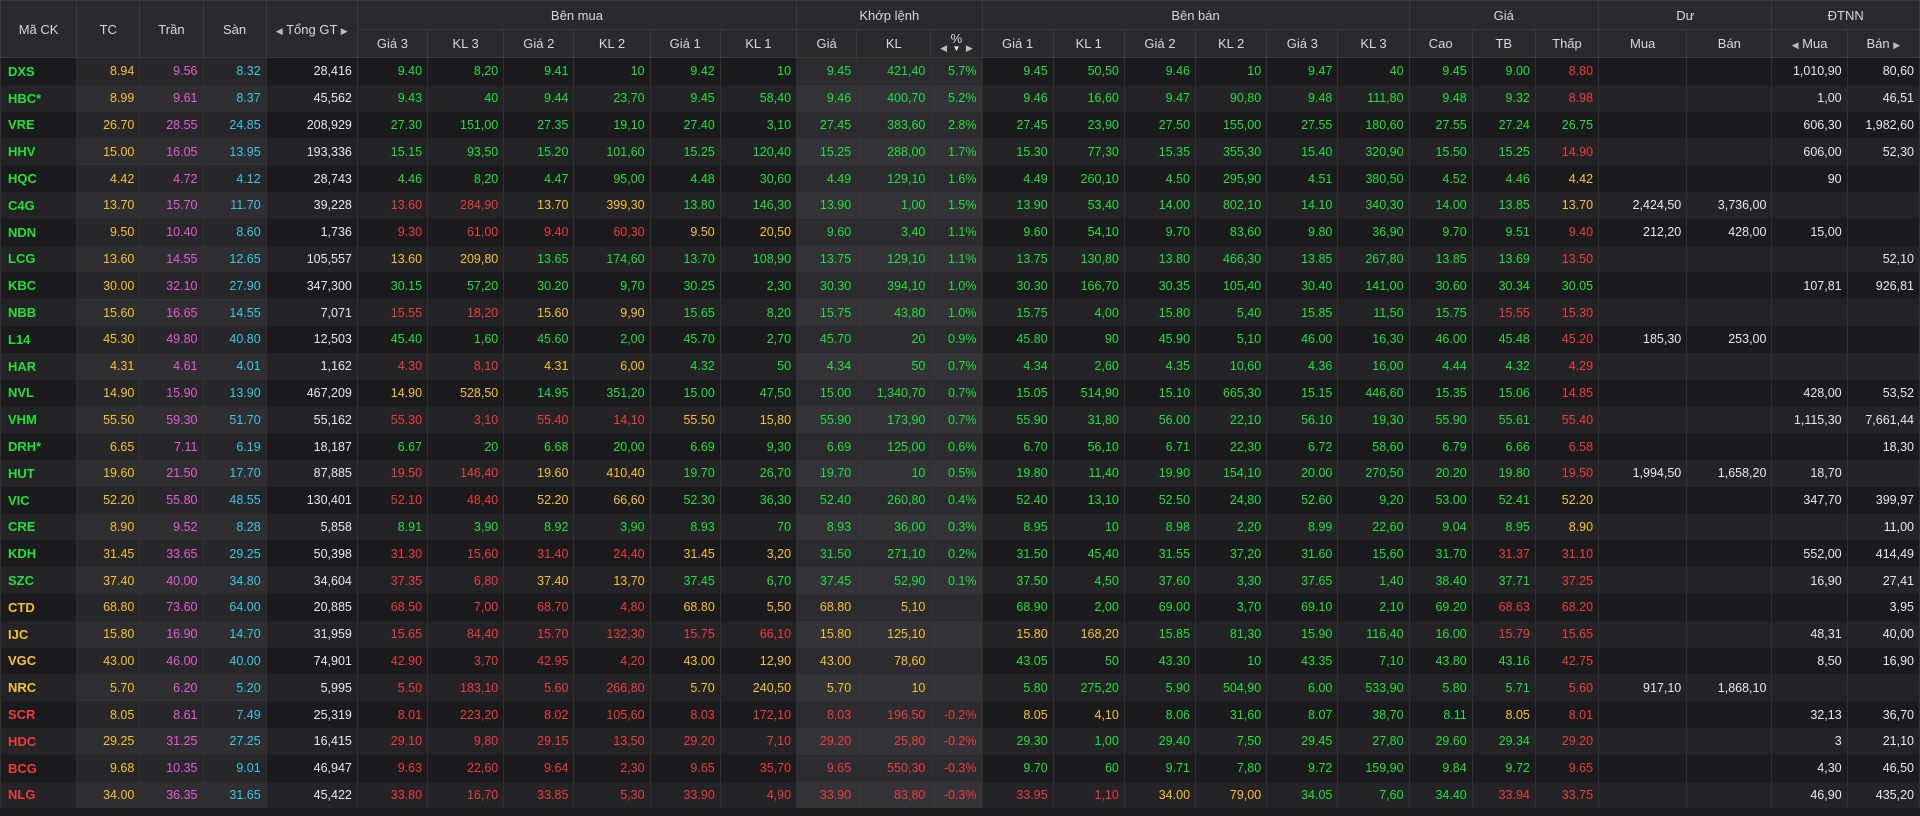 This screenshot has width=1920, height=816. Describe the element at coordinates (39, 125) in the screenshot. I see `symbol-cell: VRE` at that location.